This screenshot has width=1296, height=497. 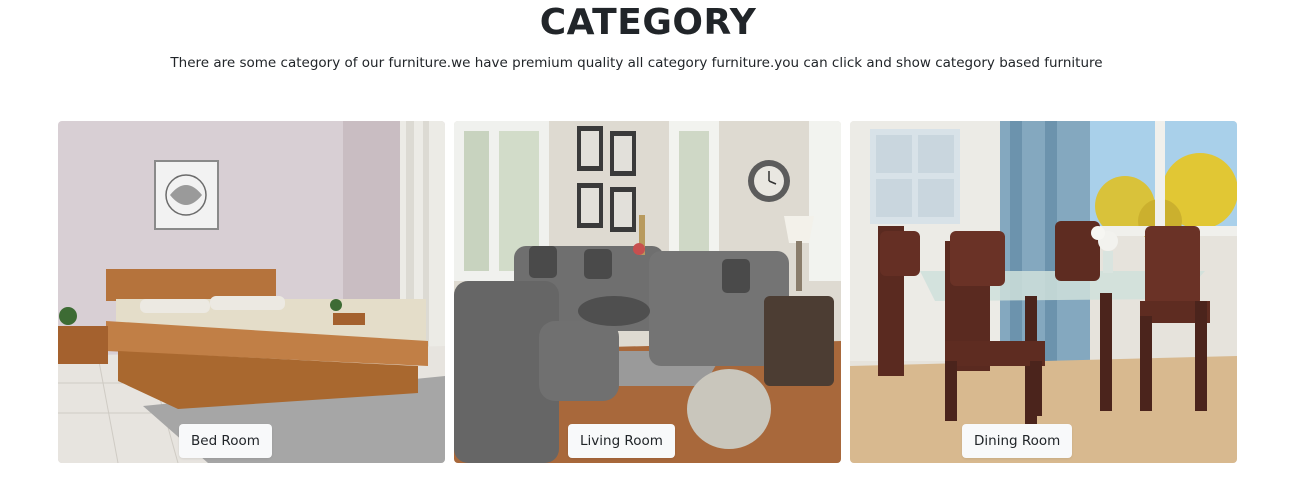 What do you see at coordinates (648, 22) in the screenshot?
I see `section-title: CATEGORY` at bounding box center [648, 22].